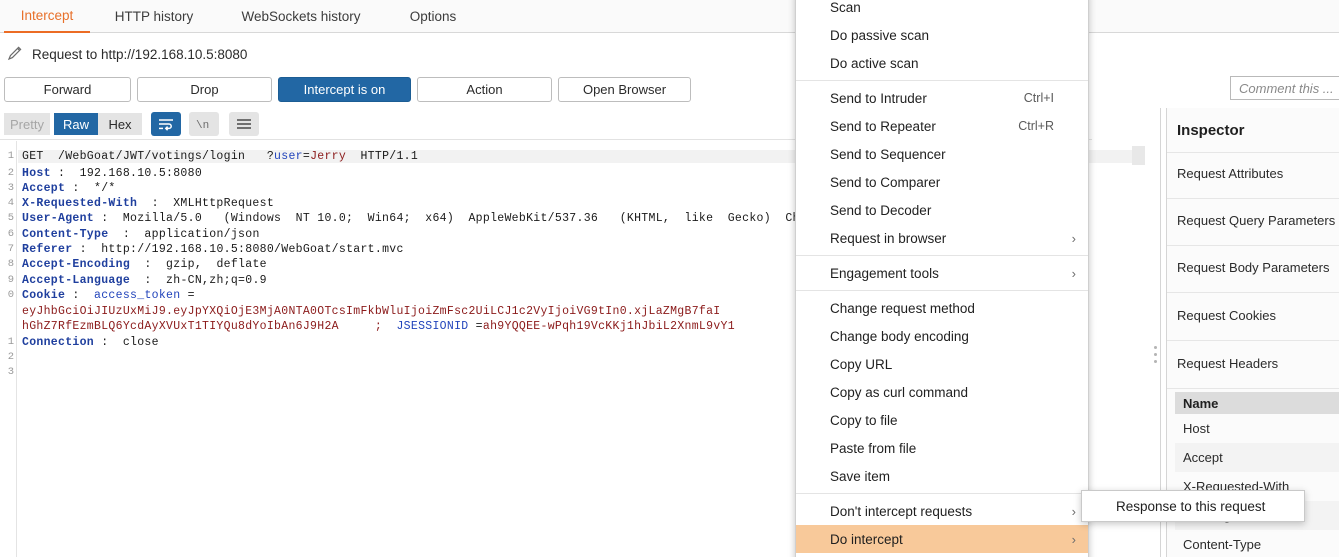 This screenshot has width=1339, height=557. I want to click on menu-item-send-to-repeater: Send to Repeater Ctrl+R, so click(942, 126).